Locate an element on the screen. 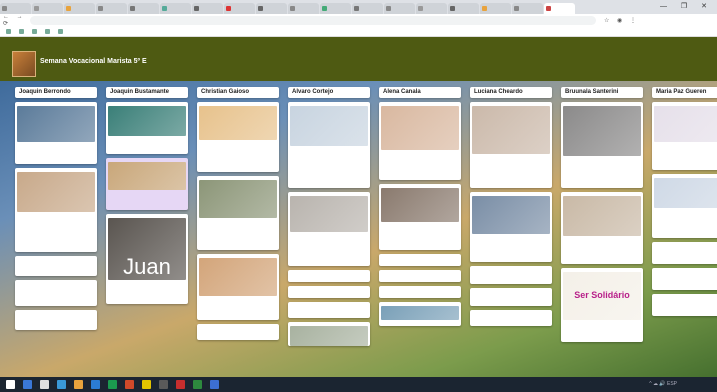  windows-start-icon is located at coordinates (10, 384).